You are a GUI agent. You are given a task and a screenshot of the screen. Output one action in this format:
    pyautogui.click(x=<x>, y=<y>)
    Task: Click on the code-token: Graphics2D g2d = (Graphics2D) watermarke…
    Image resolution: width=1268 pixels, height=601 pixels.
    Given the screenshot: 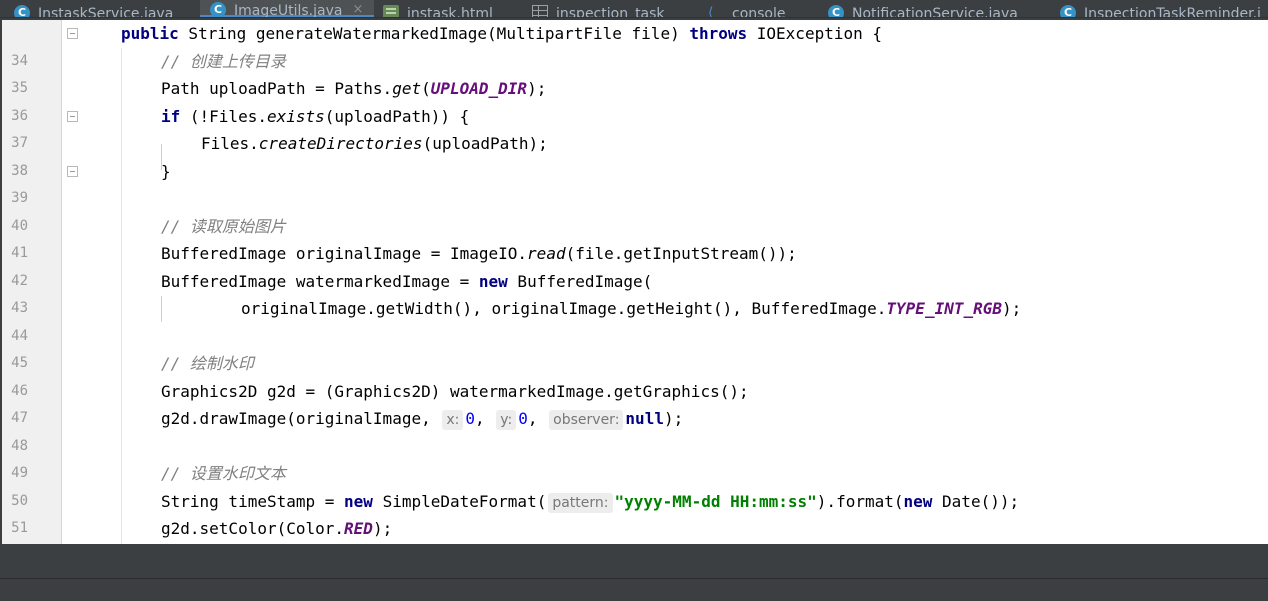 What is the action you would take?
    pyautogui.click(x=455, y=391)
    